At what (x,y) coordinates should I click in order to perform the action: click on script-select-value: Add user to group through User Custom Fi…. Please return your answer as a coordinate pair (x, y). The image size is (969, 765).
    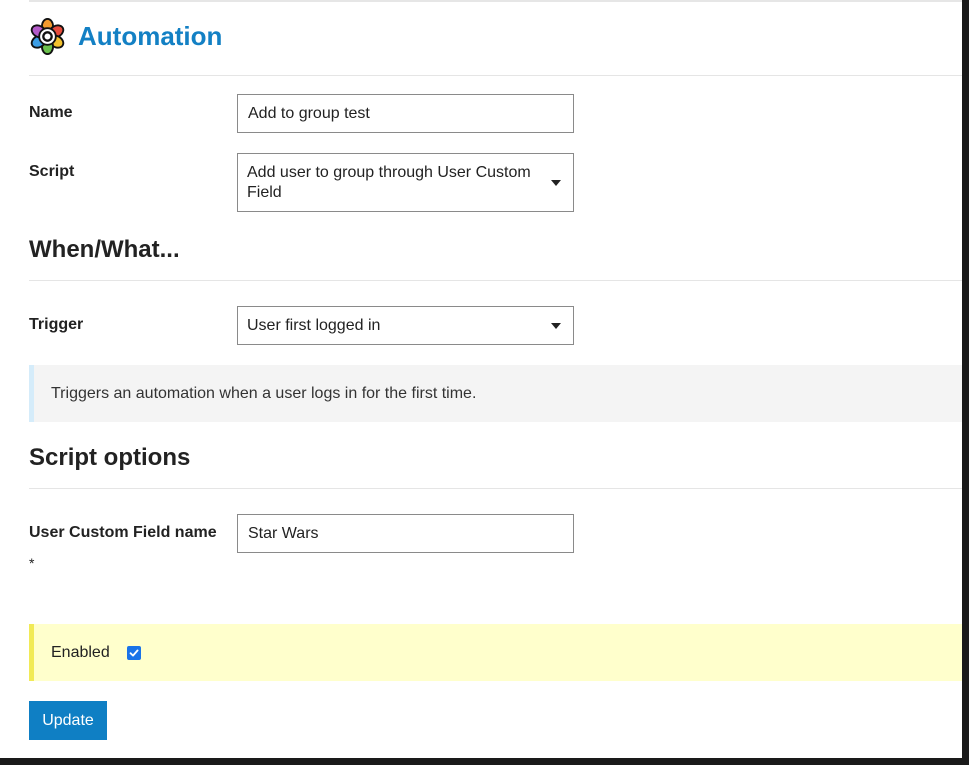
    Looking at the image, I should click on (389, 182).